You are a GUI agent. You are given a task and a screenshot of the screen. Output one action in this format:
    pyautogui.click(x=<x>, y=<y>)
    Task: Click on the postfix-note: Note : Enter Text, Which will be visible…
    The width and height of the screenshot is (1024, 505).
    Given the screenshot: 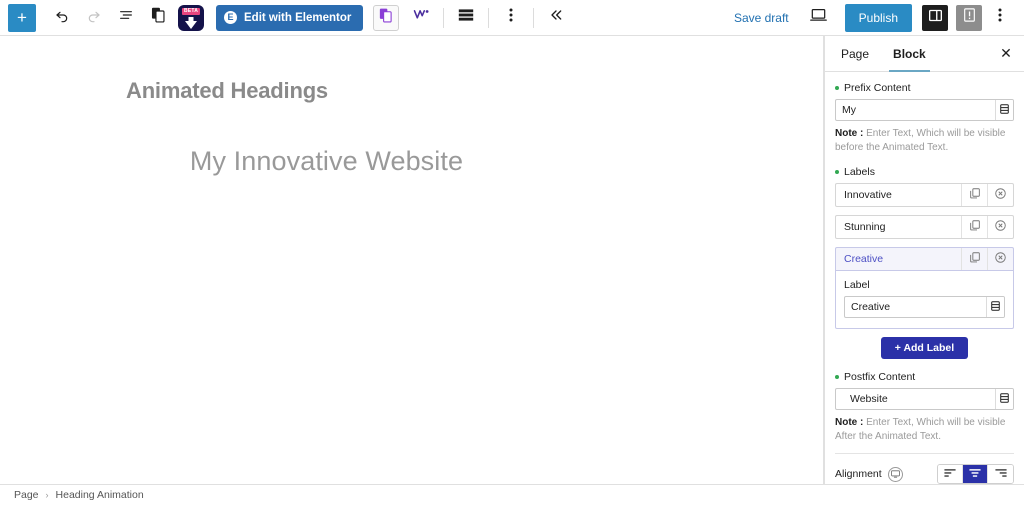 What is the action you would take?
    pyautogui.click(x=924, y=426)
    